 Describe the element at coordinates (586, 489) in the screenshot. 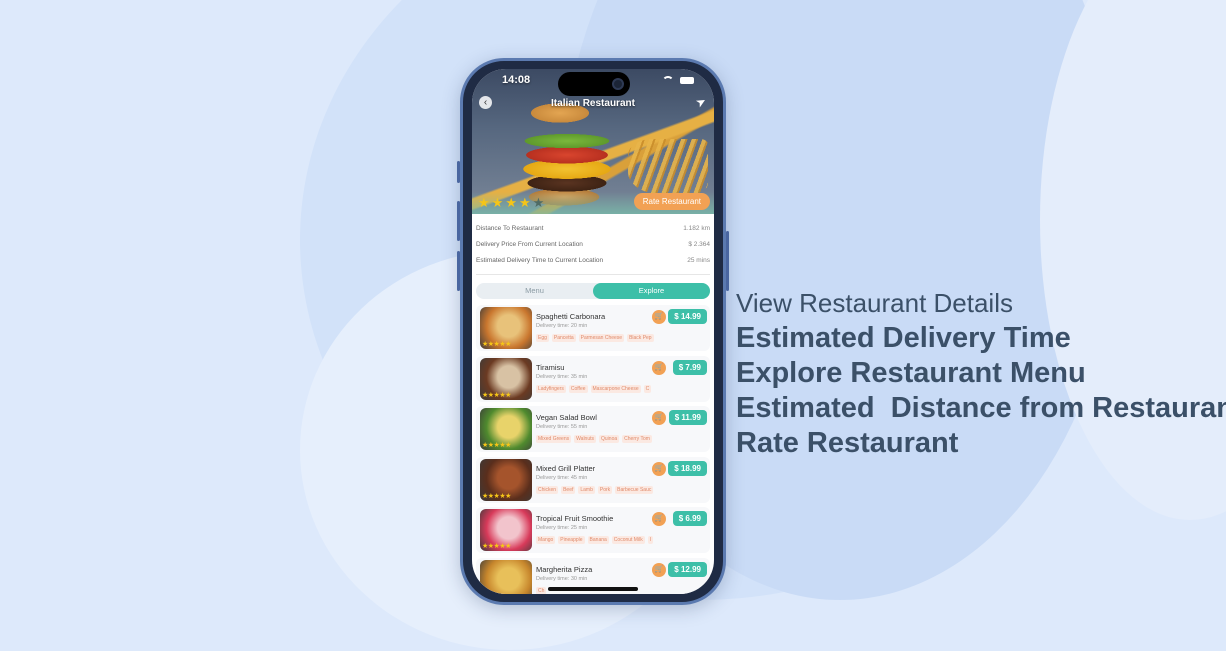

I see `ingredient-tag: Lamb` at that location.